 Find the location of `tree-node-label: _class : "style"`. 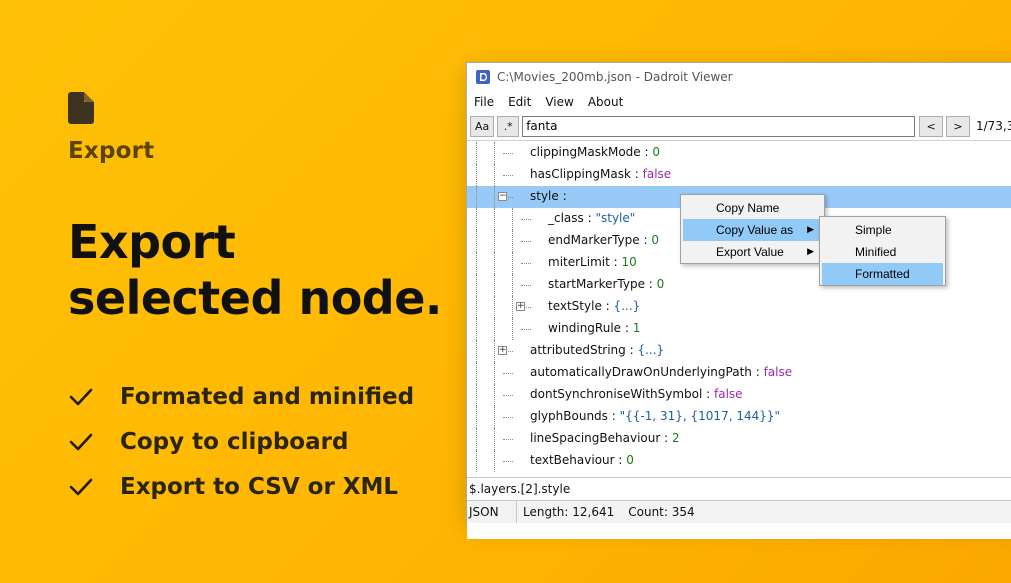

tree-node-label: _class : "style" is located at coordinates (591, 218).